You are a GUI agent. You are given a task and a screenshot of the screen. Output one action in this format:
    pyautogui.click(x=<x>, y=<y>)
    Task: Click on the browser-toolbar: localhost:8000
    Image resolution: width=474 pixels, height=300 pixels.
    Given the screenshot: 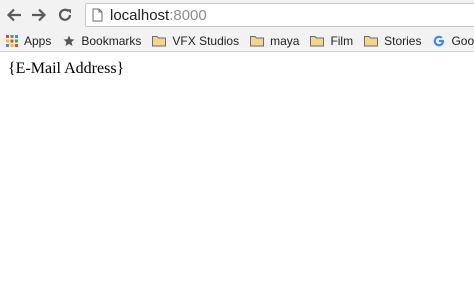 What is the action you would take?
    pyautogui.click(x=237, y=15)
    